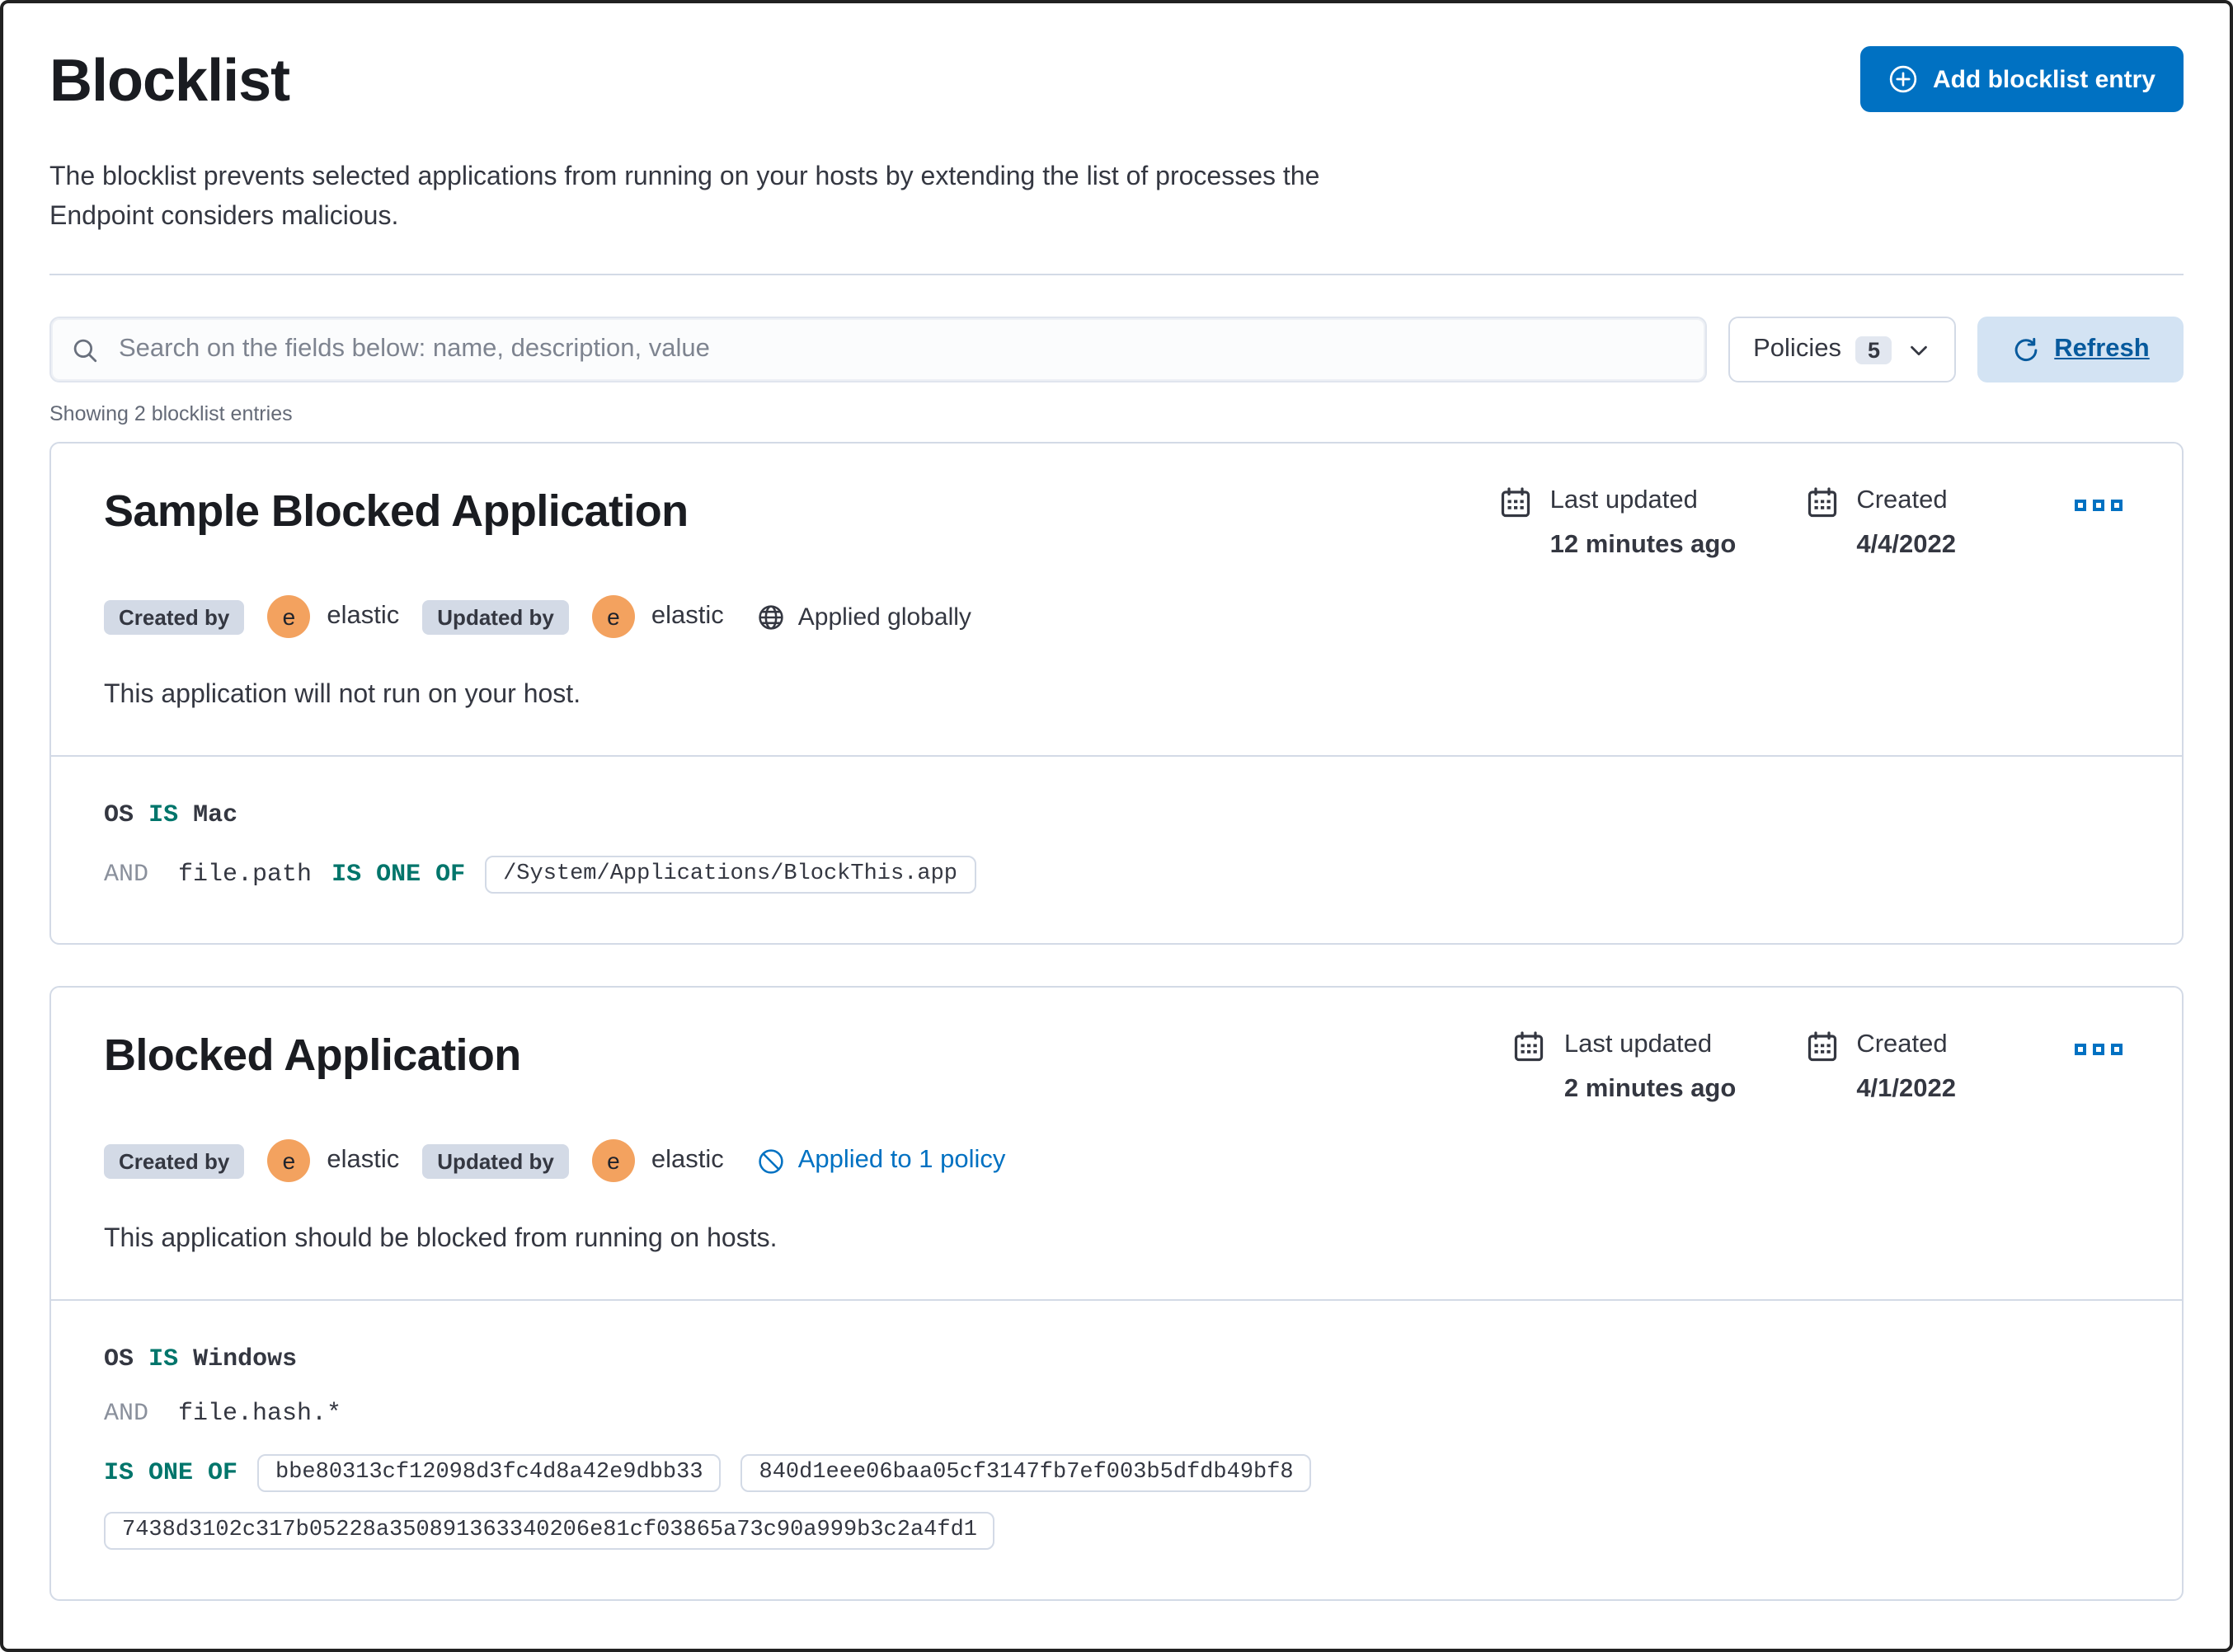  What do you see at coordinates (224, 217) in the screenshot?
I see `page-description-line2: Endpoint considers malicious.` at bounding box center [224, 217].